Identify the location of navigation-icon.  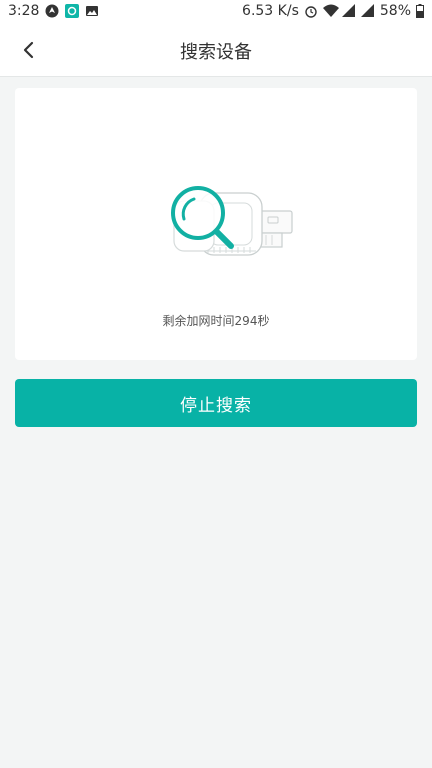
(52, 11).